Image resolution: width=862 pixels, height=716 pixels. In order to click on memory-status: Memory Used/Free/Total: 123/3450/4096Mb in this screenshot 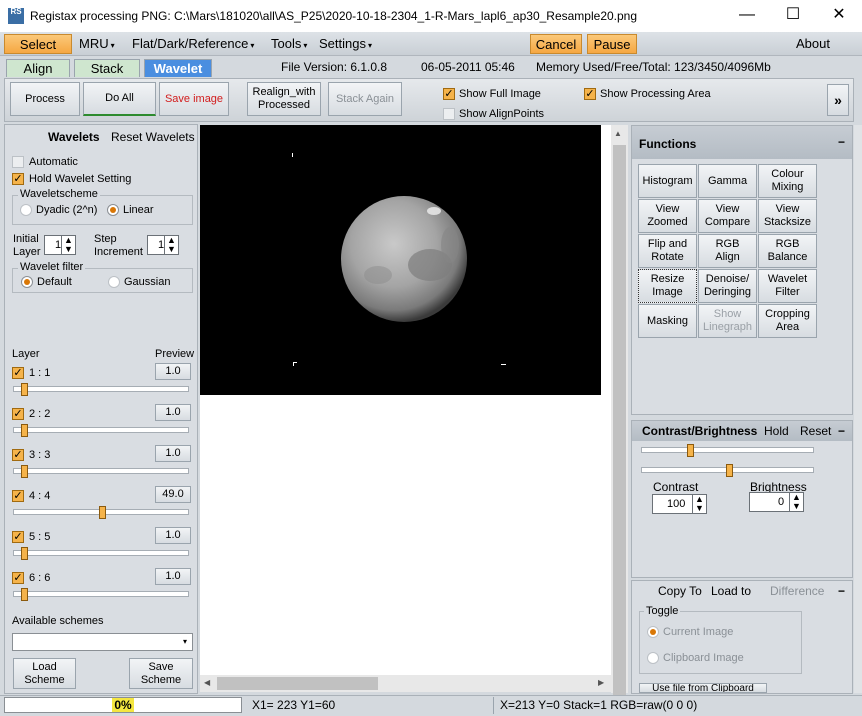, I will do `click(653, 67)`.